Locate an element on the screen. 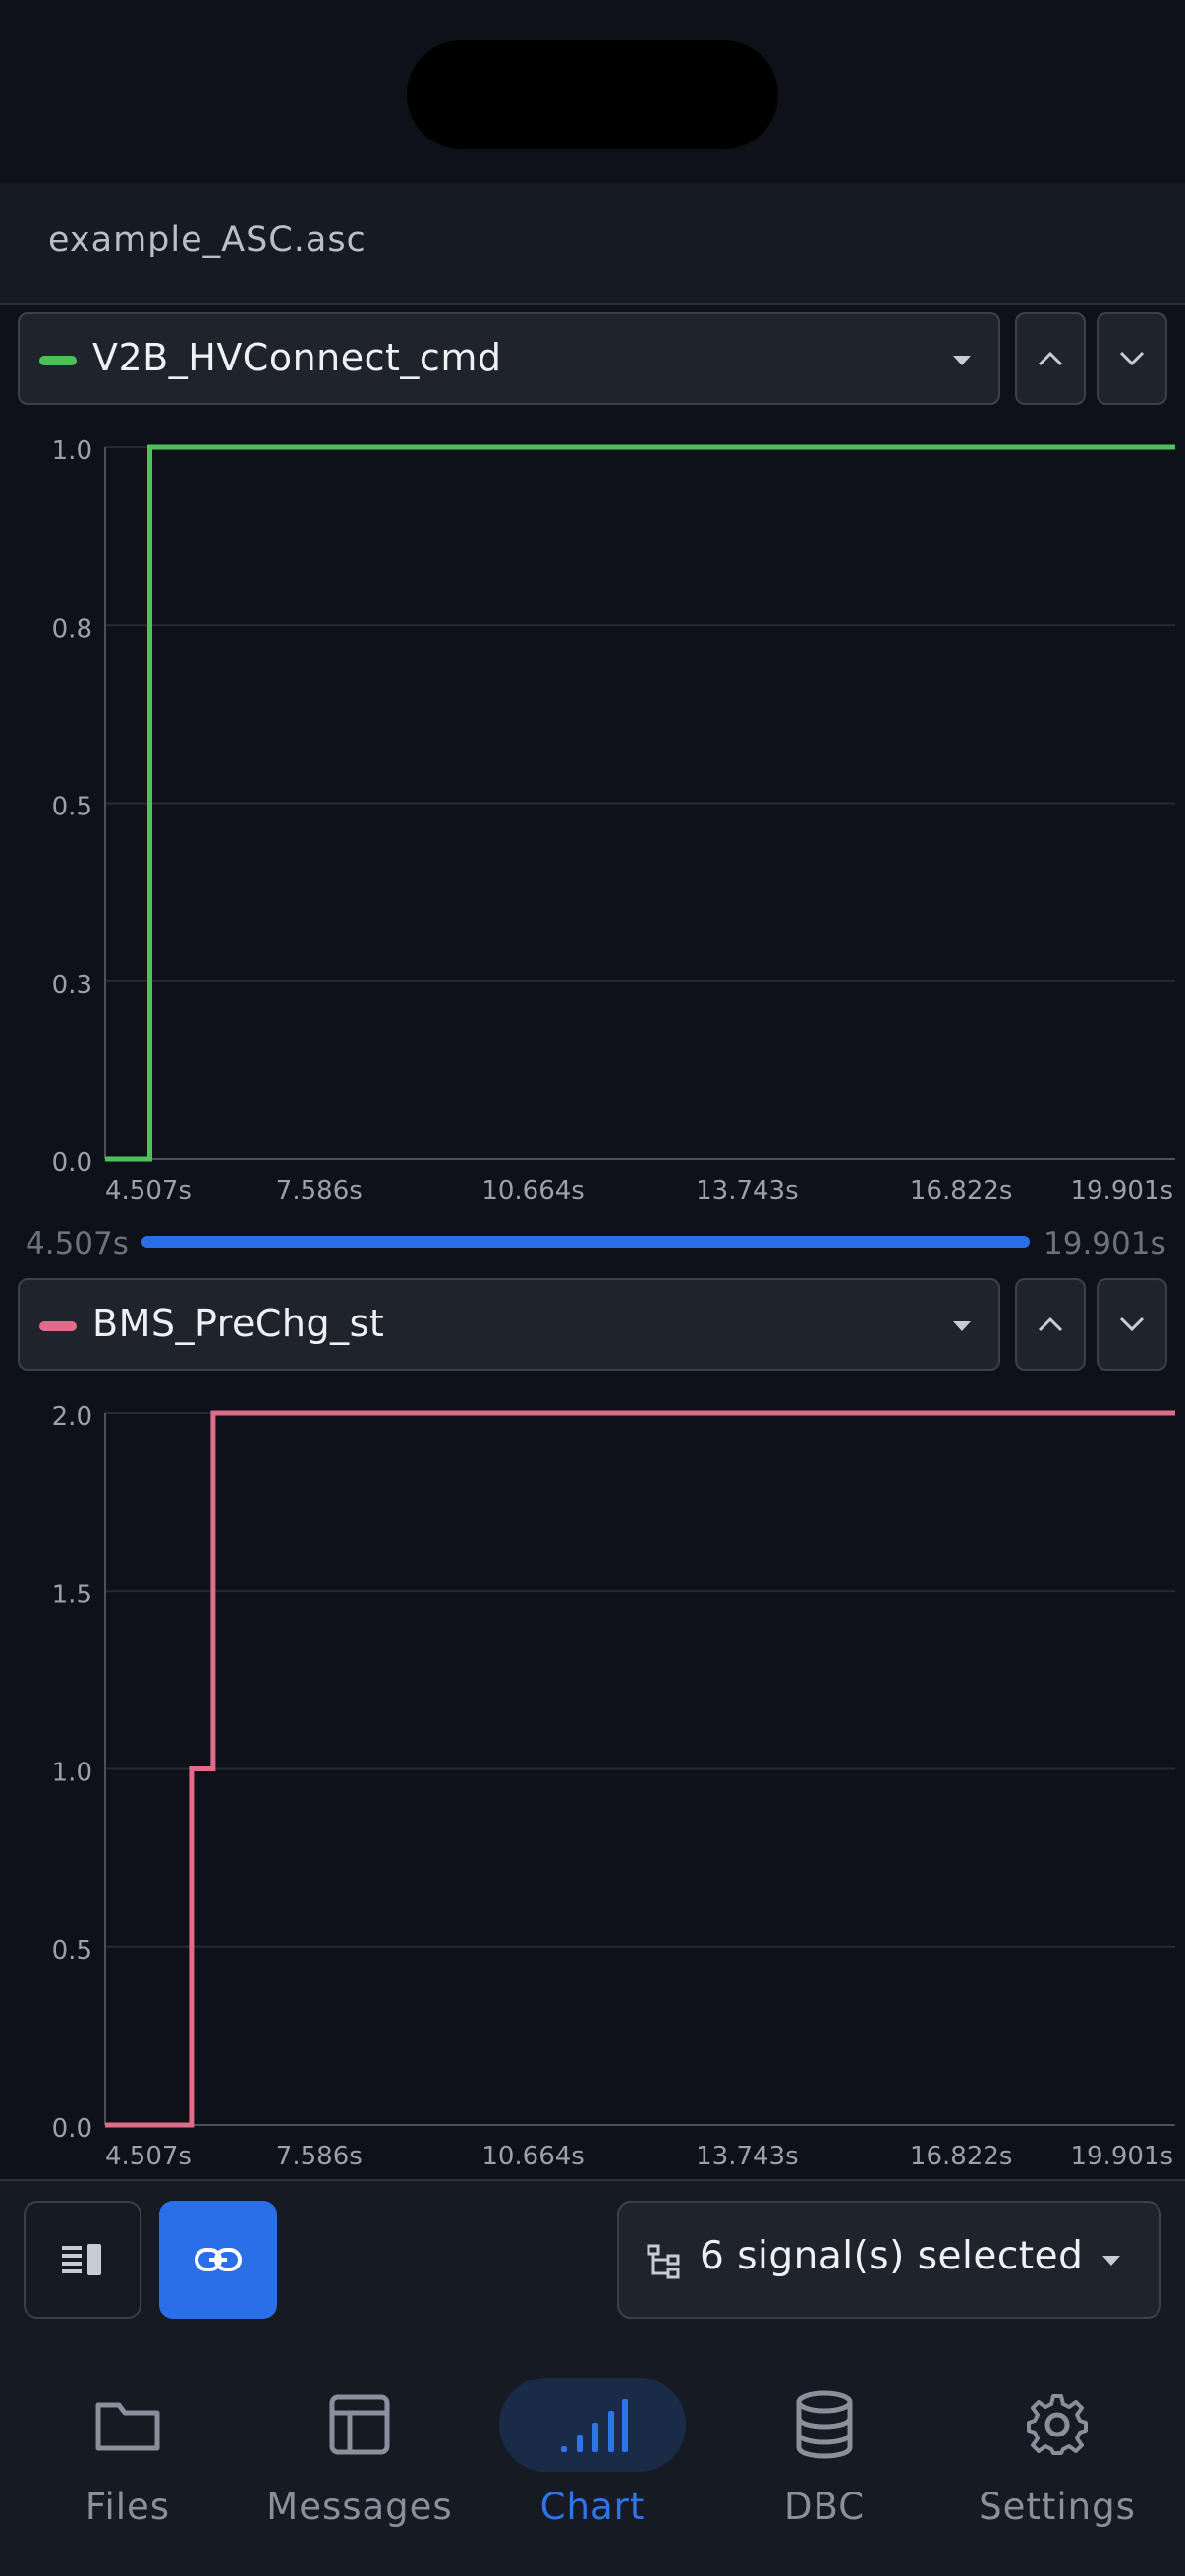  tab-label: Settings is located at coordinates (1057, 2507).